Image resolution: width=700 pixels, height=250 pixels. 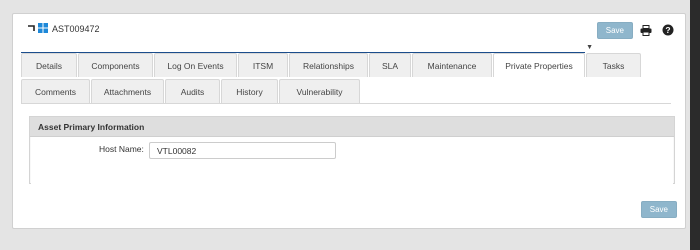 I want to click on tab-private-properties: Private Properties, so click(x=539, y=65).